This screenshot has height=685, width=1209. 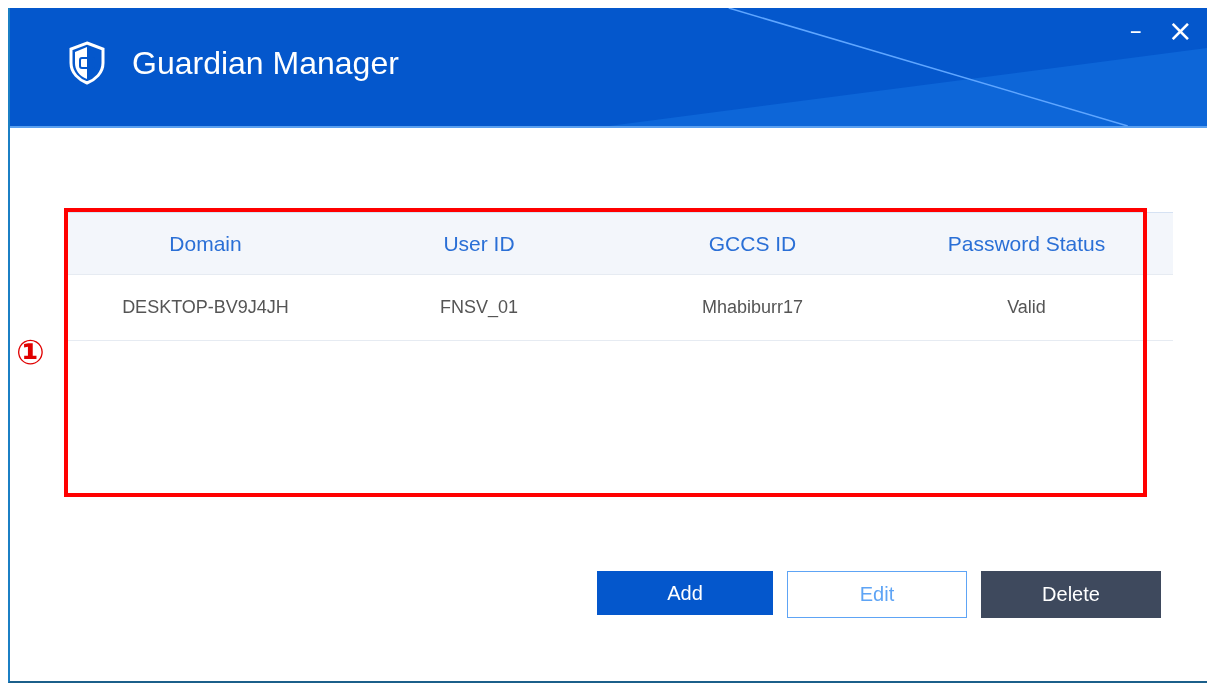 I want to click on table-cell-text: Mhabiburr17, so click(x=752, y=307).